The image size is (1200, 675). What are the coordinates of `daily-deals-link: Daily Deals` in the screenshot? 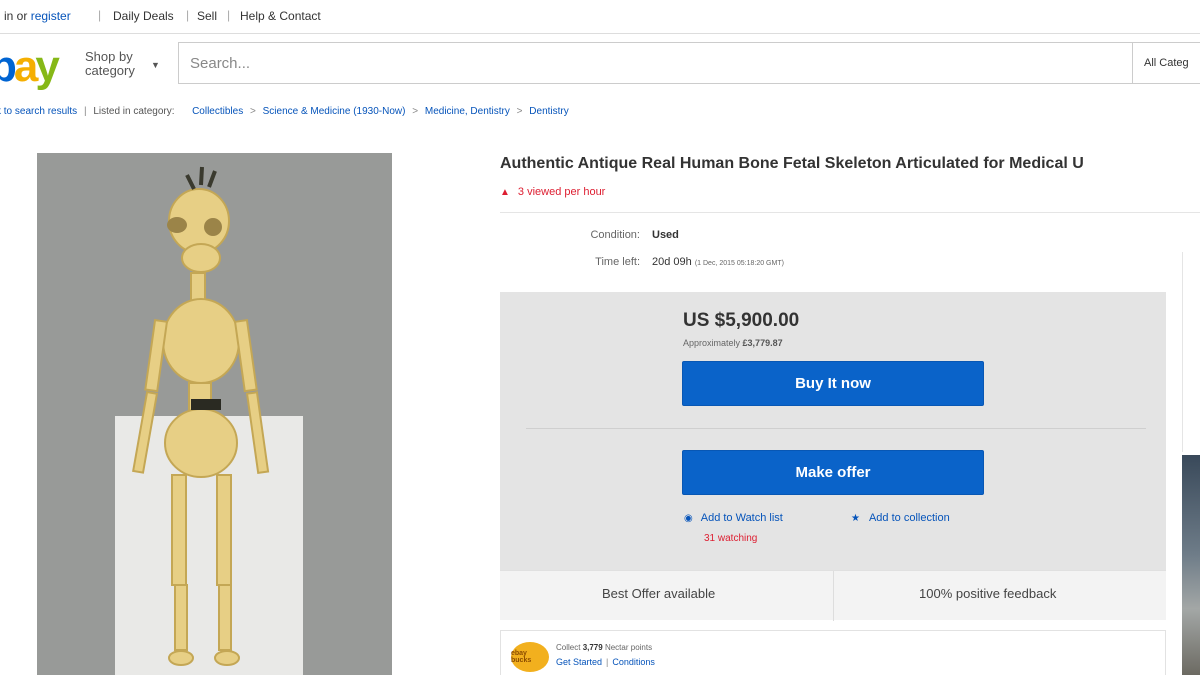 It's located at (143, 16).